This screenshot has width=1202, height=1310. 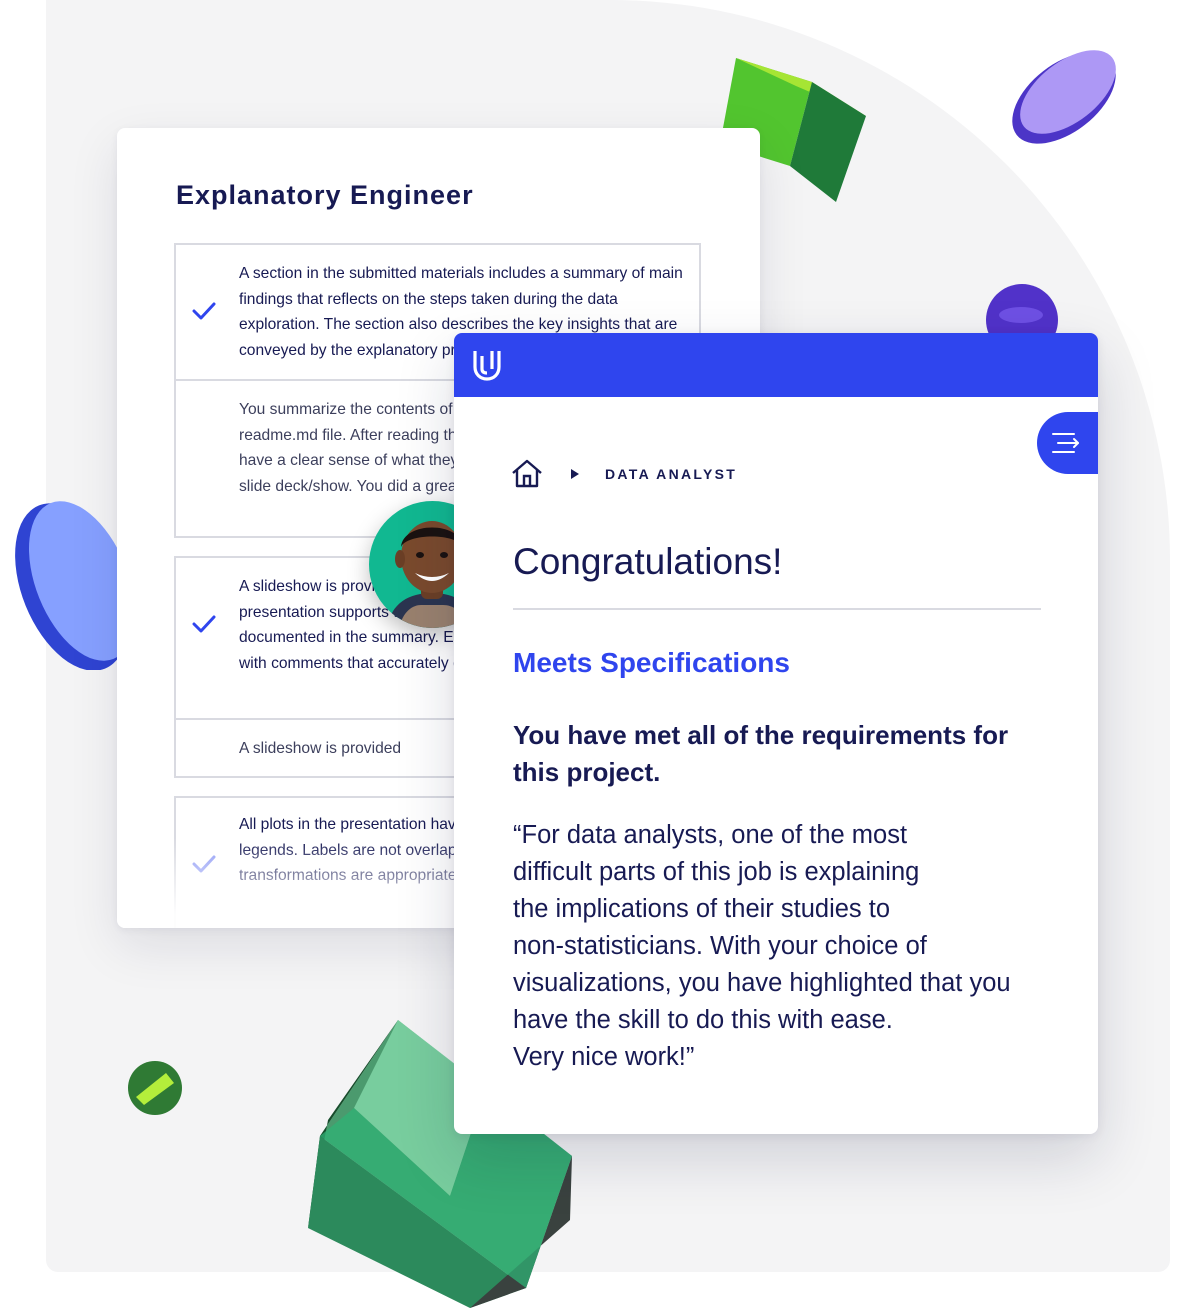 I want to click on udacity-logo-icon, so click(x=487, y=365).